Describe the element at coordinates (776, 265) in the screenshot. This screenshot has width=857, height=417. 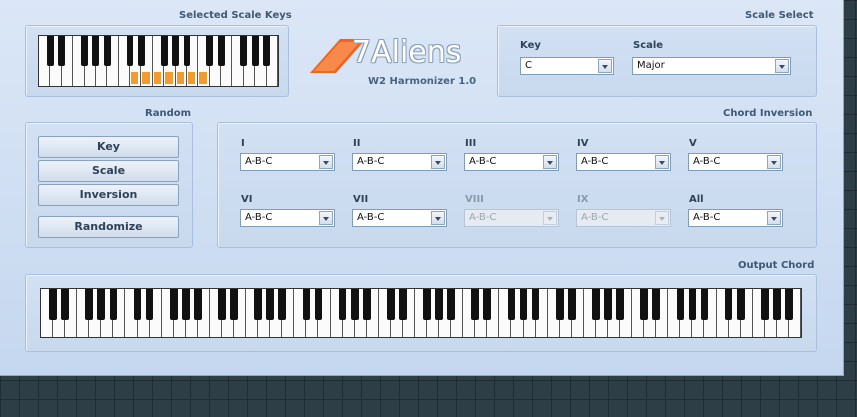
I see `output-chord-title: Output Chord` at that location.